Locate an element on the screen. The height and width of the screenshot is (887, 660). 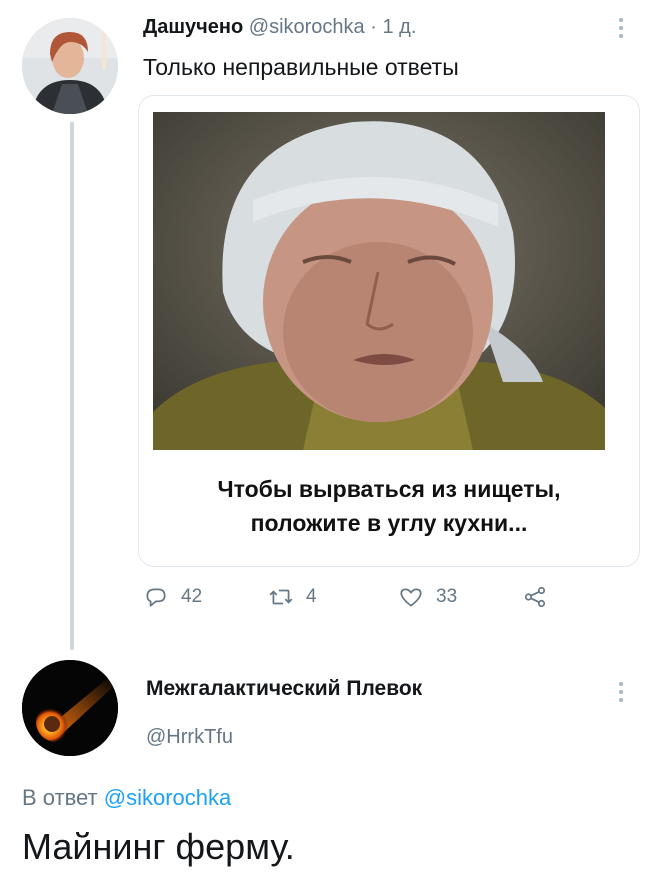
tweet-timestamp: 1 д. is located at coordinates (399, 27).